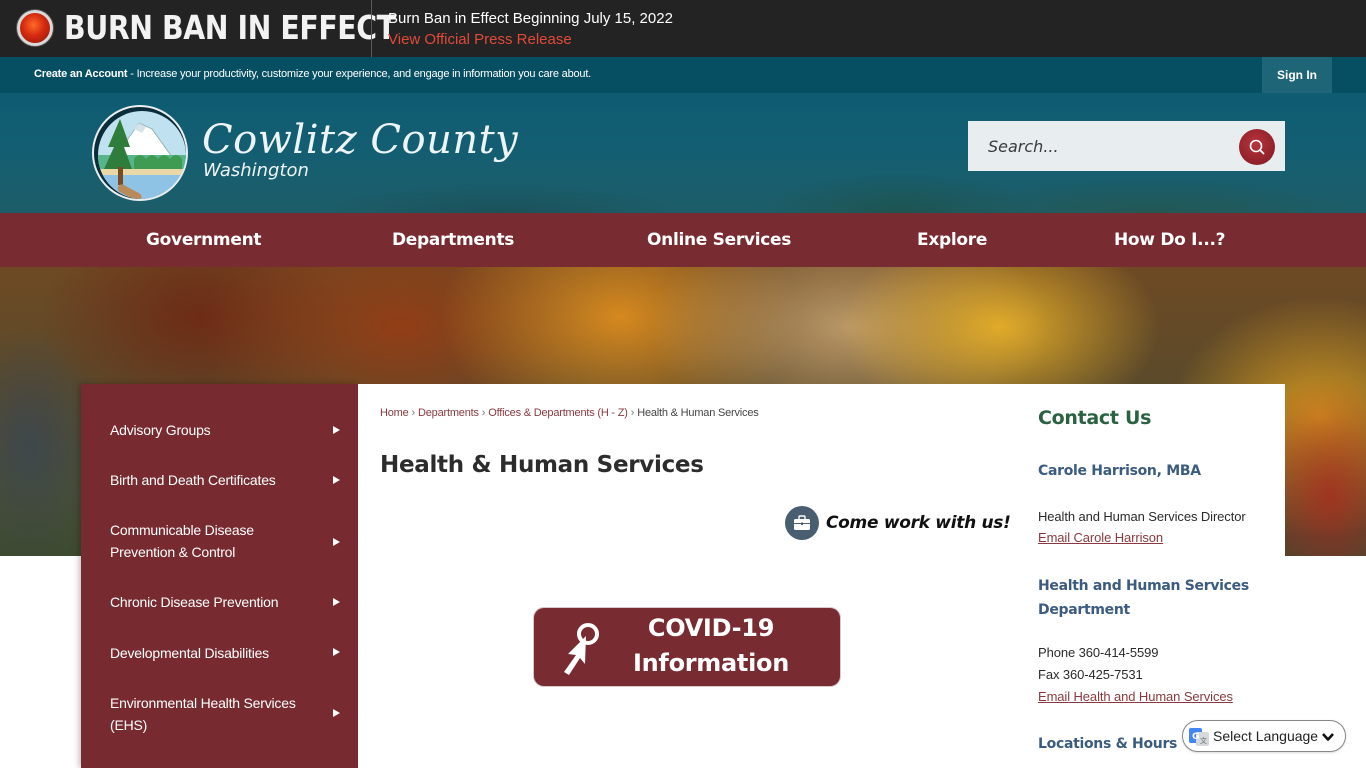  Describe the element at coordinates (1297, 75) in the screenshot. I see `sign-in-button: Sign In` at that location.